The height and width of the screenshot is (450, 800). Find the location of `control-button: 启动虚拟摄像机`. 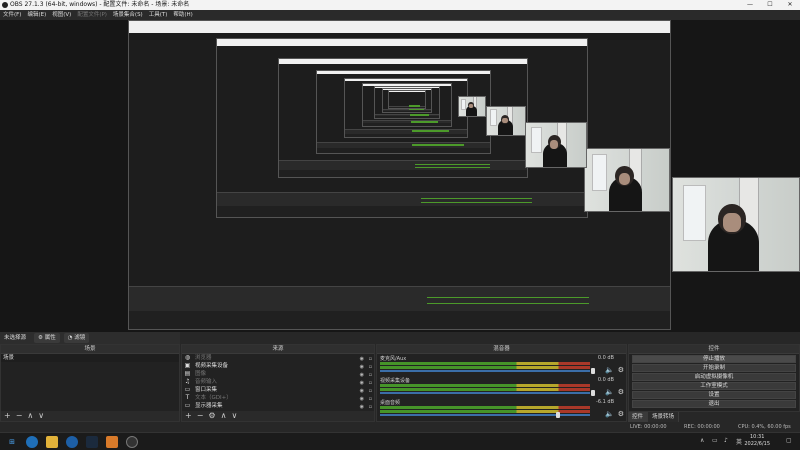

control-button: 启动虚拟摄像机 is located at coordinates (714, 377).